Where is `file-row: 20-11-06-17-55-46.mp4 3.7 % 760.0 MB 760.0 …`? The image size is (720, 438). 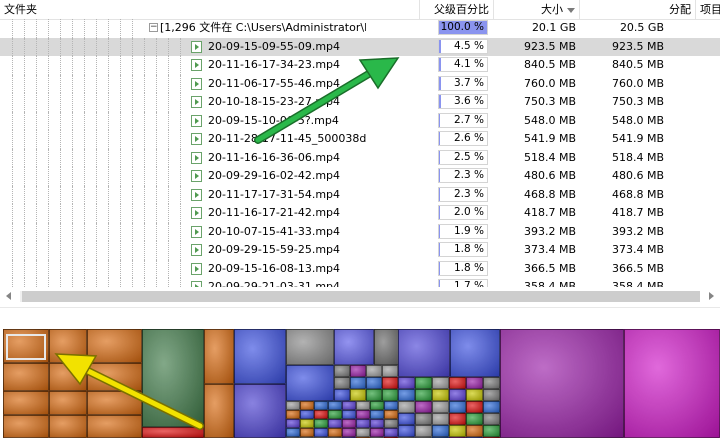 file-row: 20-11-06-17-55-46.mp4 3.7 % 760.0 MB 760.0 … is located at coordinates (360, 83).